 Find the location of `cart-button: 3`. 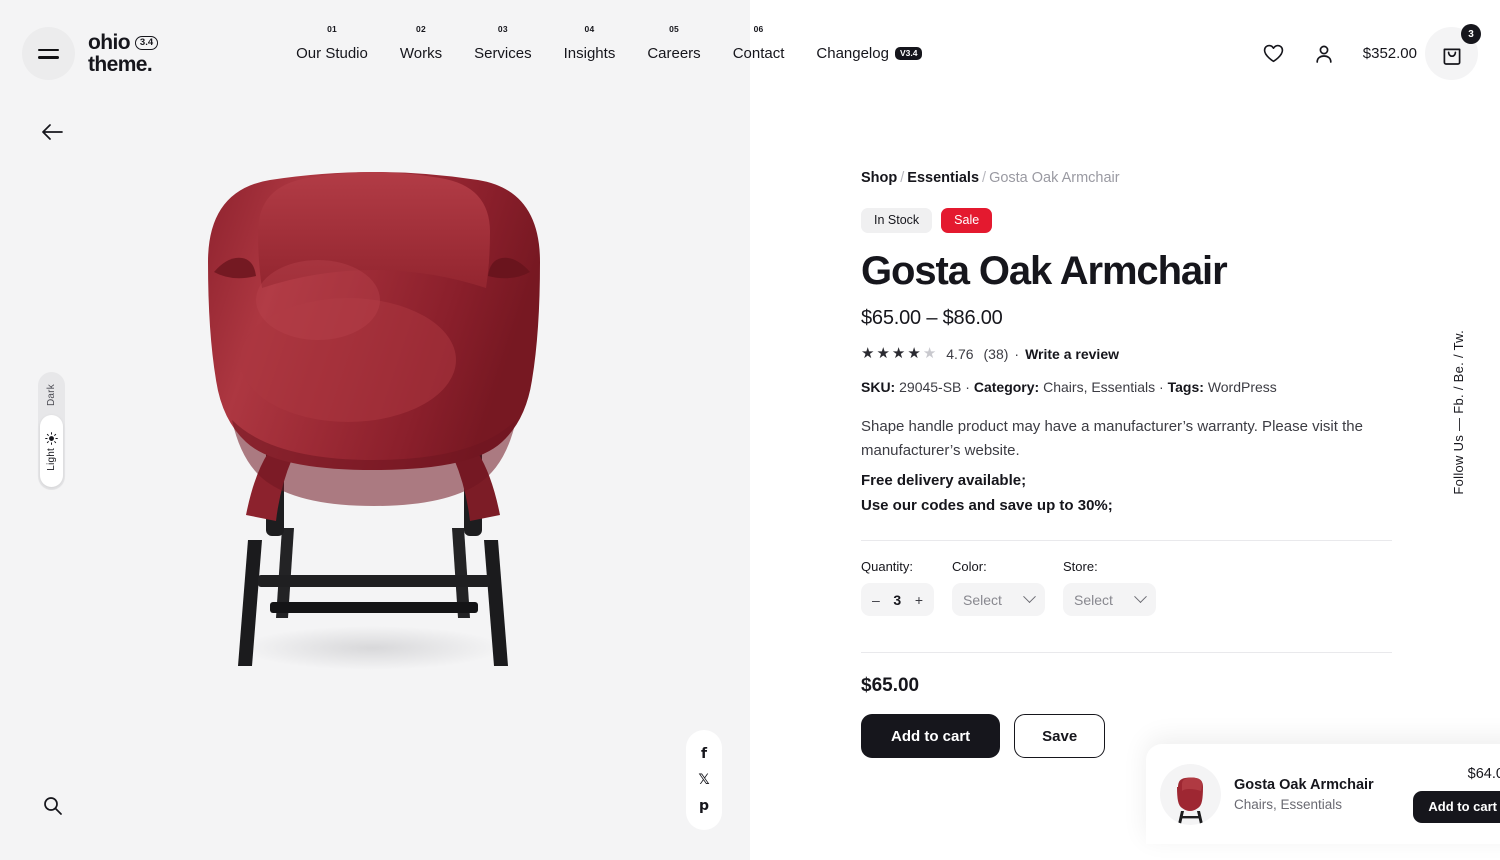

cart-button: 3 is located at coordinates (1453, 52).